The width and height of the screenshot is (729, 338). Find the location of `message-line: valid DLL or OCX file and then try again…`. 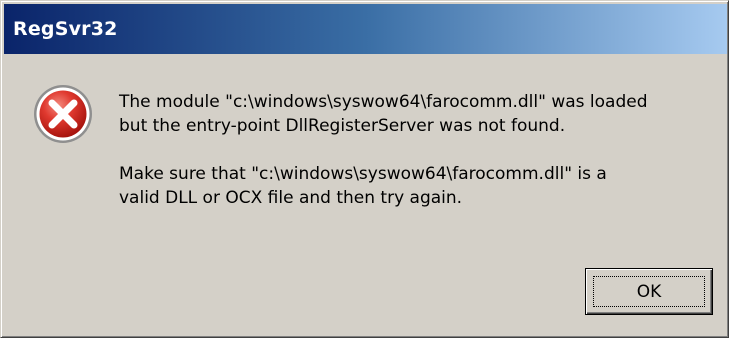

message-line: valid DLL or OCX file and then try again… is located at coordinates (291, 198).